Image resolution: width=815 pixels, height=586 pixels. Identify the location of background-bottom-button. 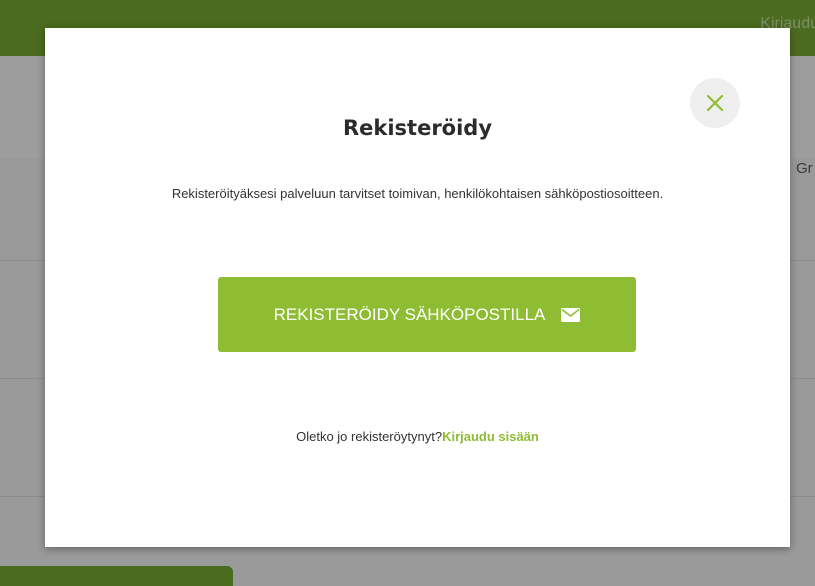
(116, 576).